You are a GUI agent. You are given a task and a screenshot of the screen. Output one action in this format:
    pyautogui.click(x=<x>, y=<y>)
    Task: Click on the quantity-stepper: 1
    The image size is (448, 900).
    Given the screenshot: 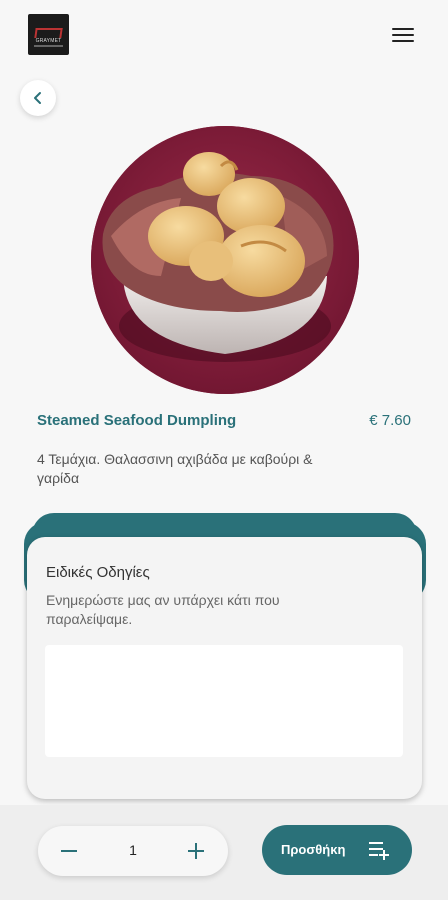 What is the action you would take?
    pyautogui.click(x=133, y=851)
    